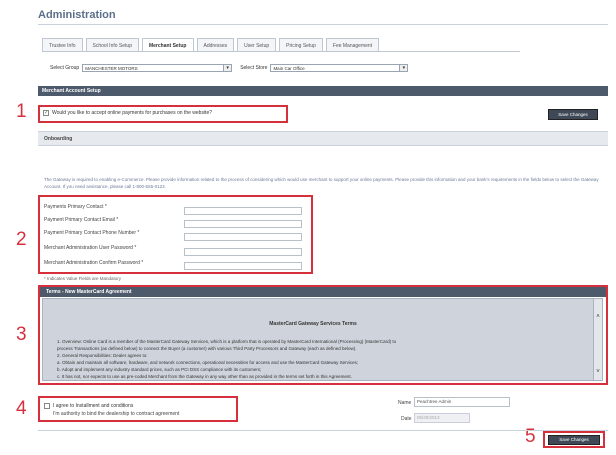 The image size is (616, 455). What do you see at coordinates (281, 51) in the screenshot?
I see `tab-divider` at bounding box center [281, 51].